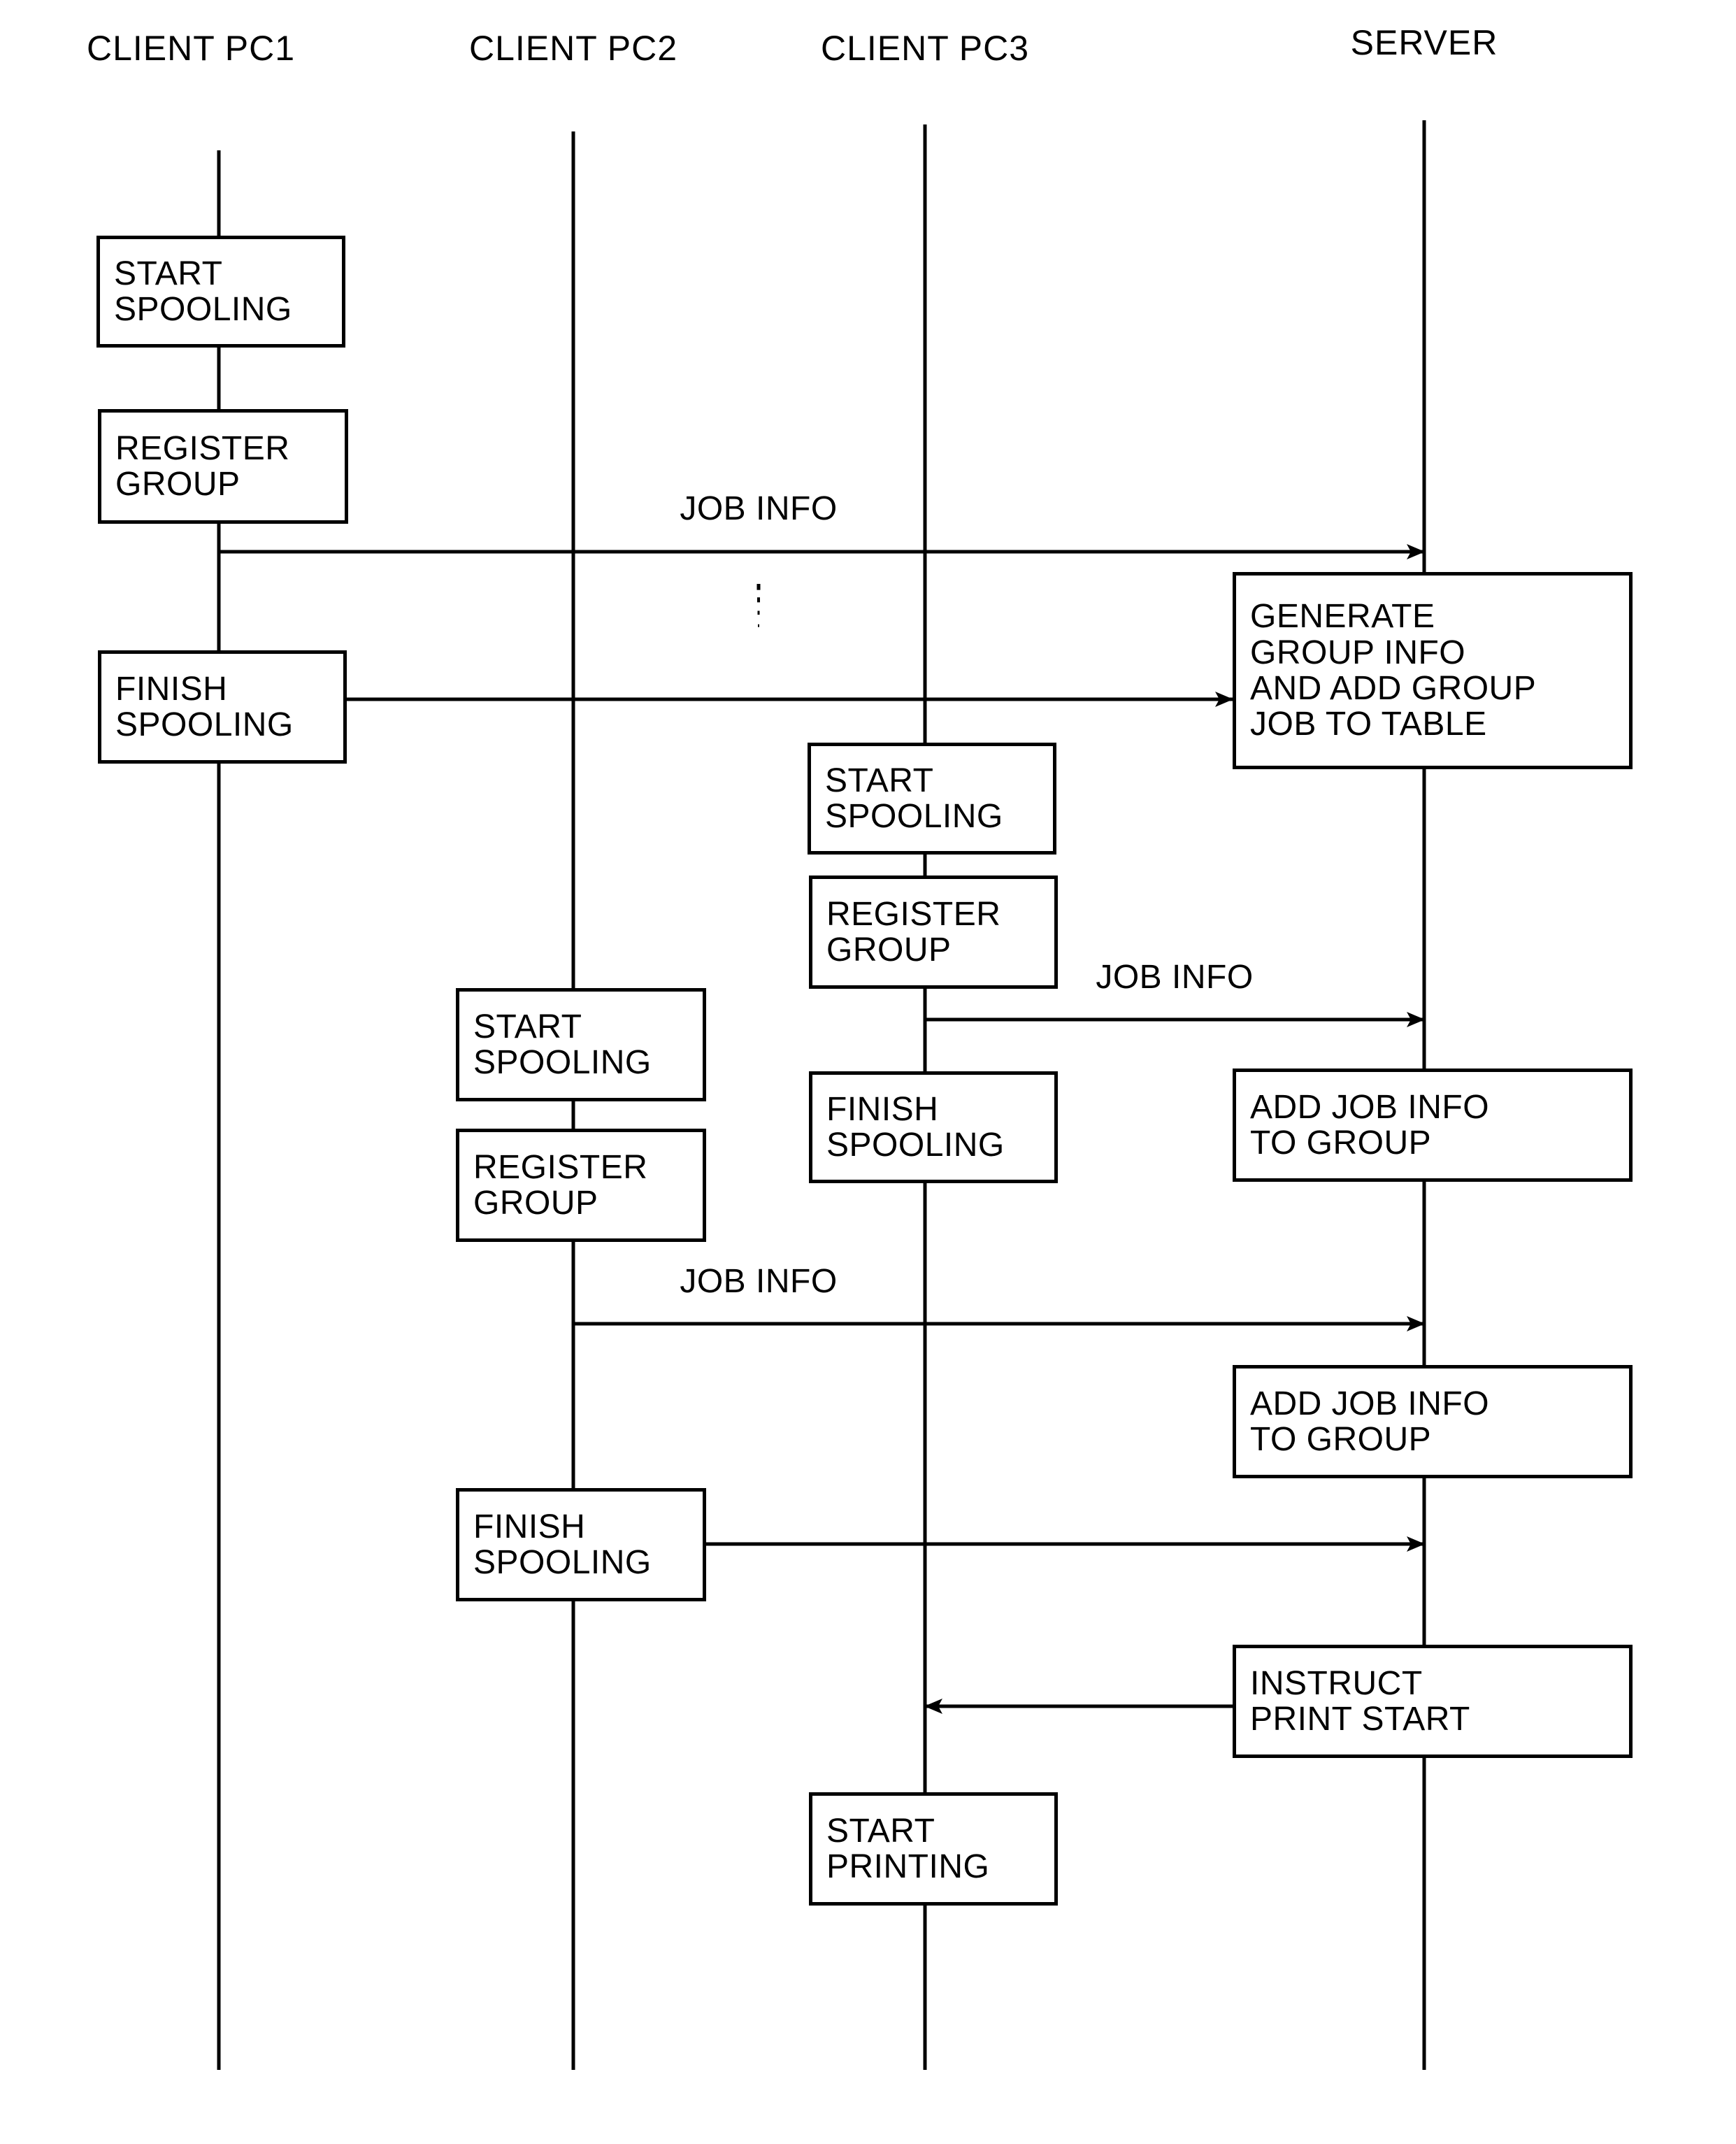 The image size is (1736, 2144). I want to click on process-box-server-add-job-1: ADD JOB INFO TO GROUP, so click(1433, 1125).